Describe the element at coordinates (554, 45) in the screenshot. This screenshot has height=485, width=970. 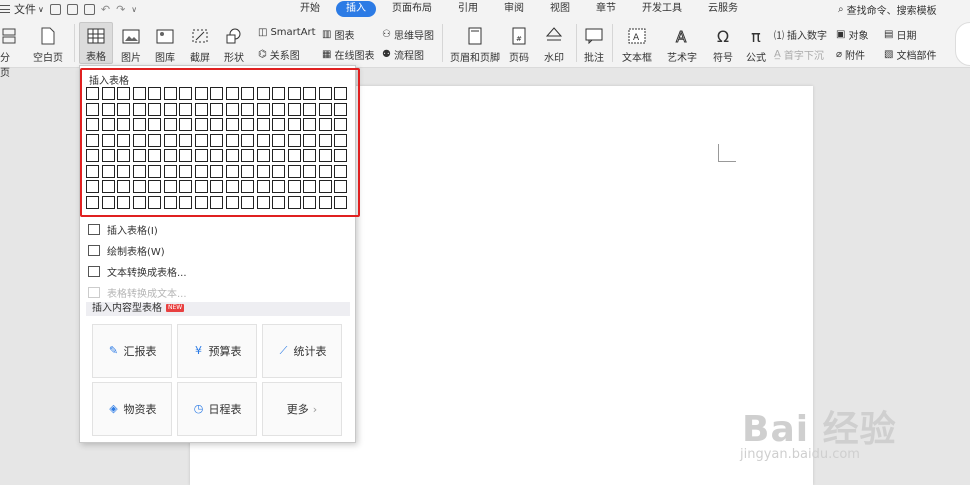
I see `watermark-button: 水印` at that location.